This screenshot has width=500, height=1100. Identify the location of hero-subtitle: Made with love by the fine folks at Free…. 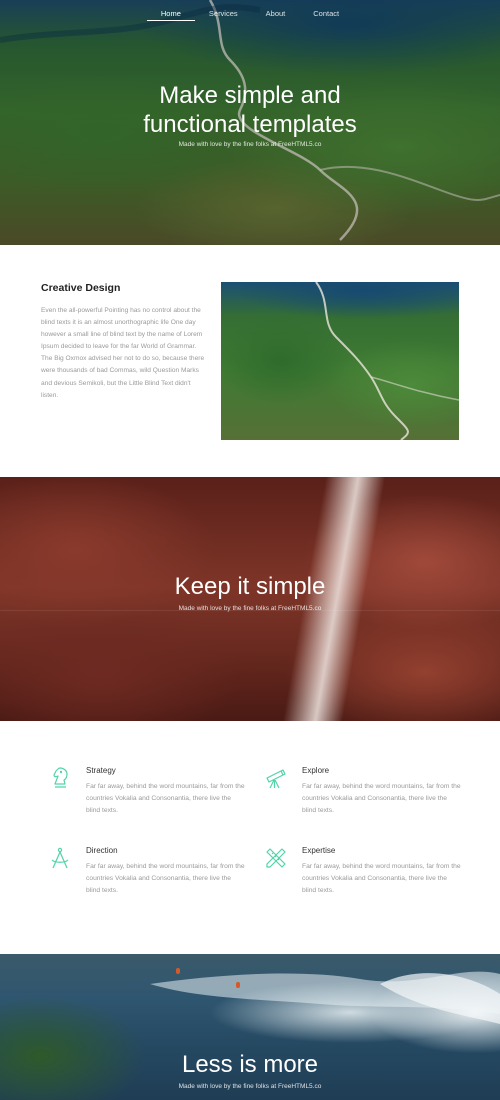
(250, 144).